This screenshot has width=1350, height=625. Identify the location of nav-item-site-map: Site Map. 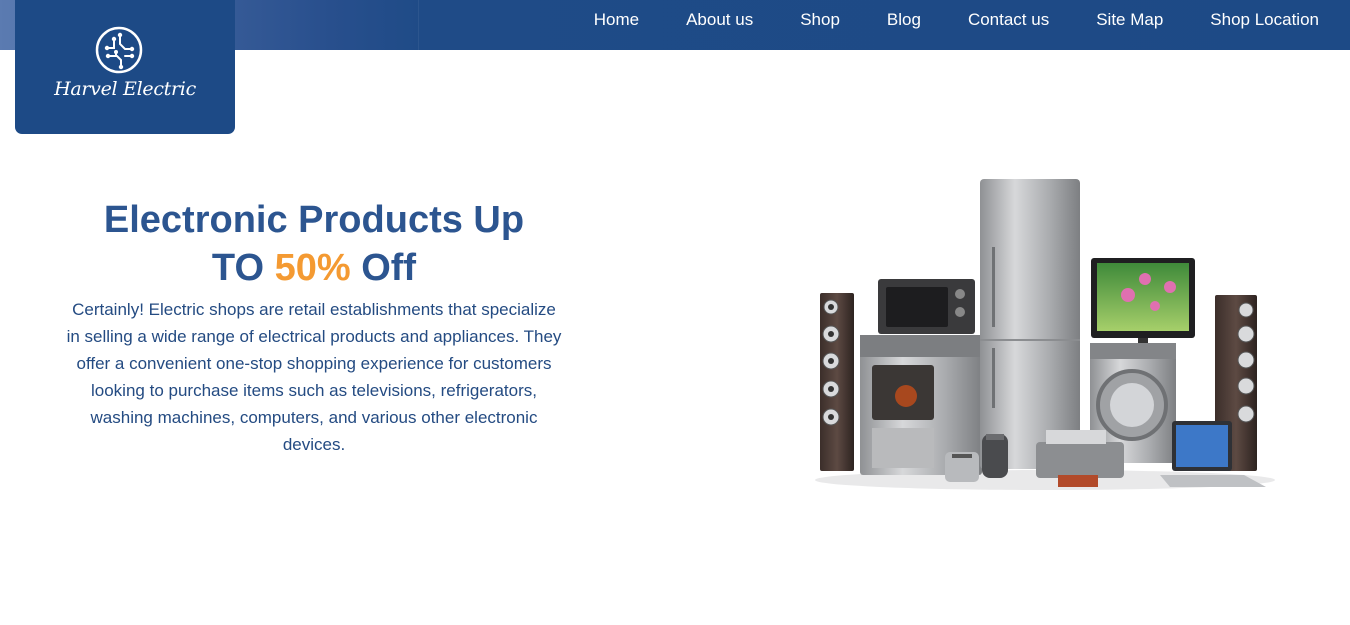
(1129, 20).